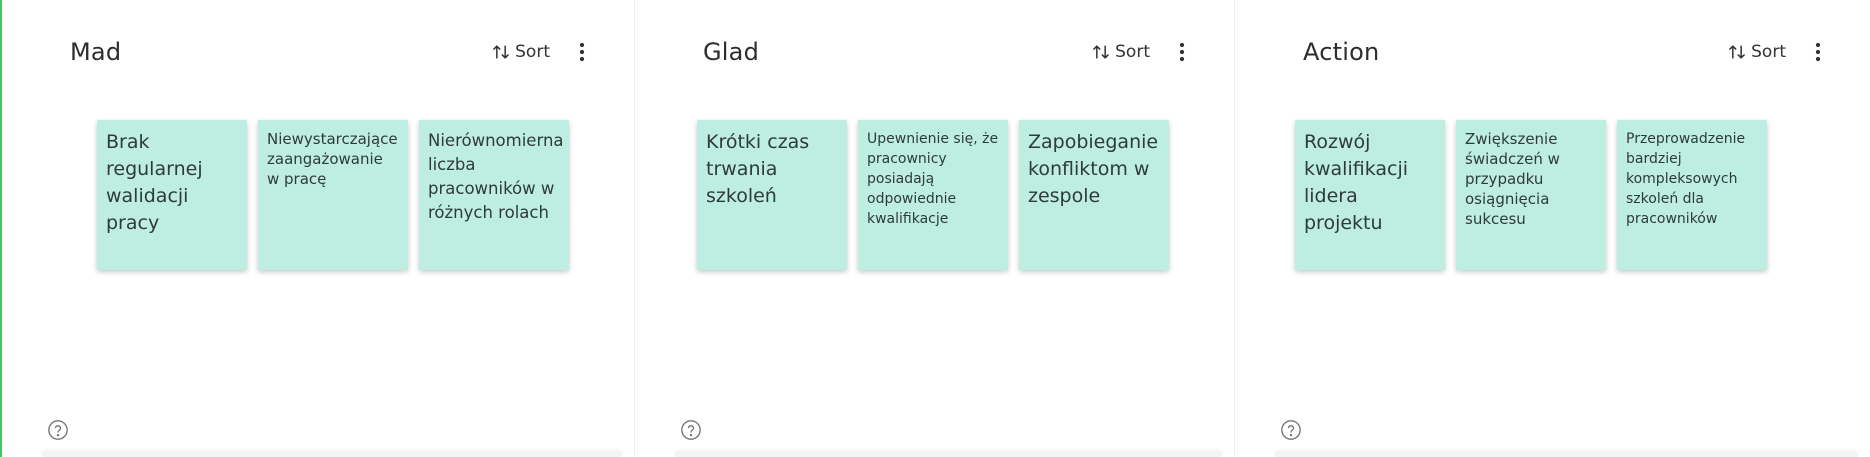  Describe the element at coordinates (1341, 52) in the screenshot. I see `column-title: Action` at that location.